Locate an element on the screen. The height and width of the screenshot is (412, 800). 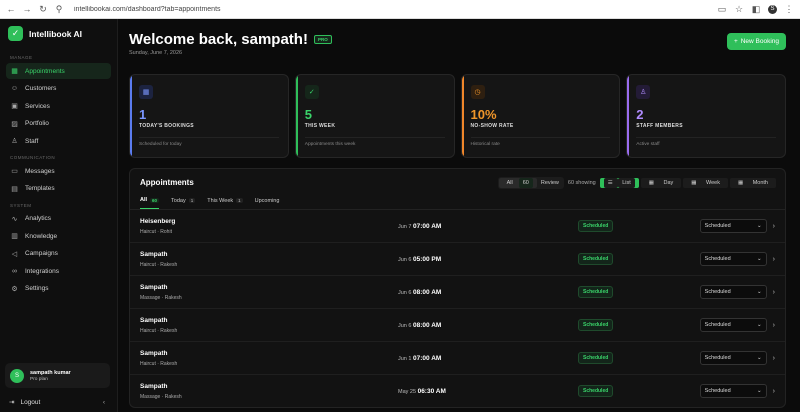
sidebar-item-label: Appointments is located at coordinates (45, 71).